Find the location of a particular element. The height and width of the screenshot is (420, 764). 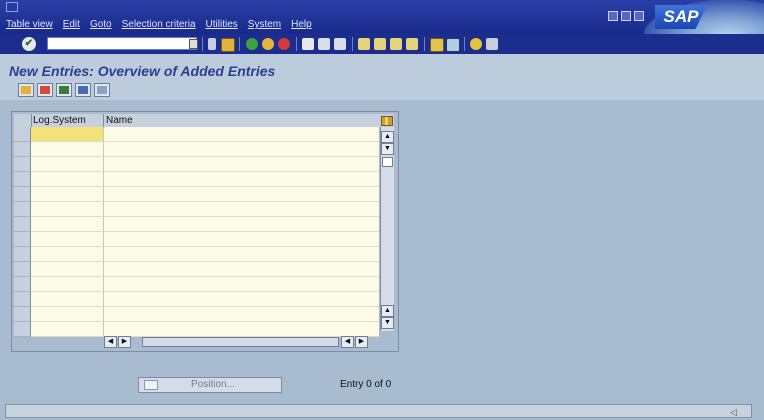

previous-page-icon is located at coordinates (380, 44).